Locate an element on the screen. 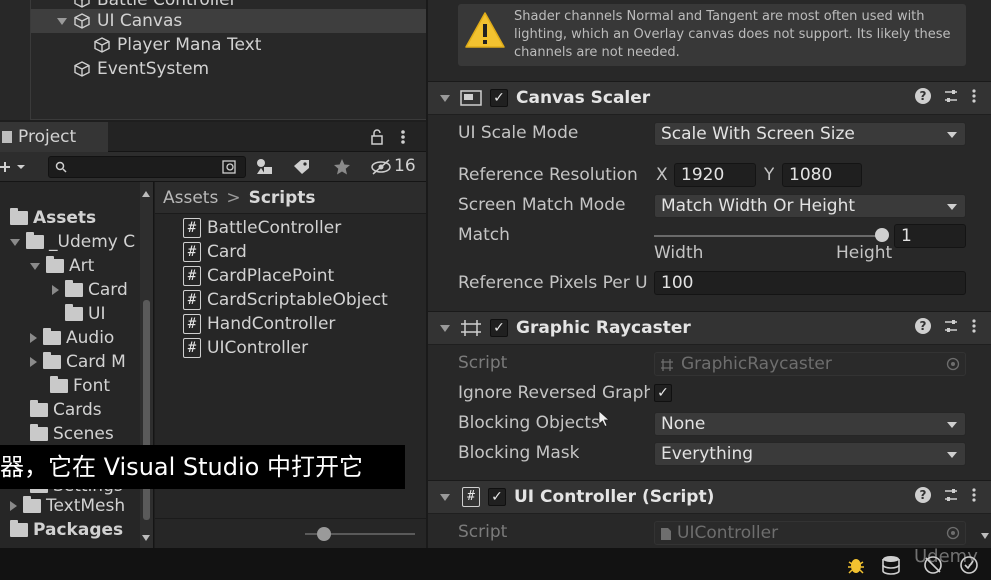  tree-item-scenes: Scenes is located at coordinates (72, 434).